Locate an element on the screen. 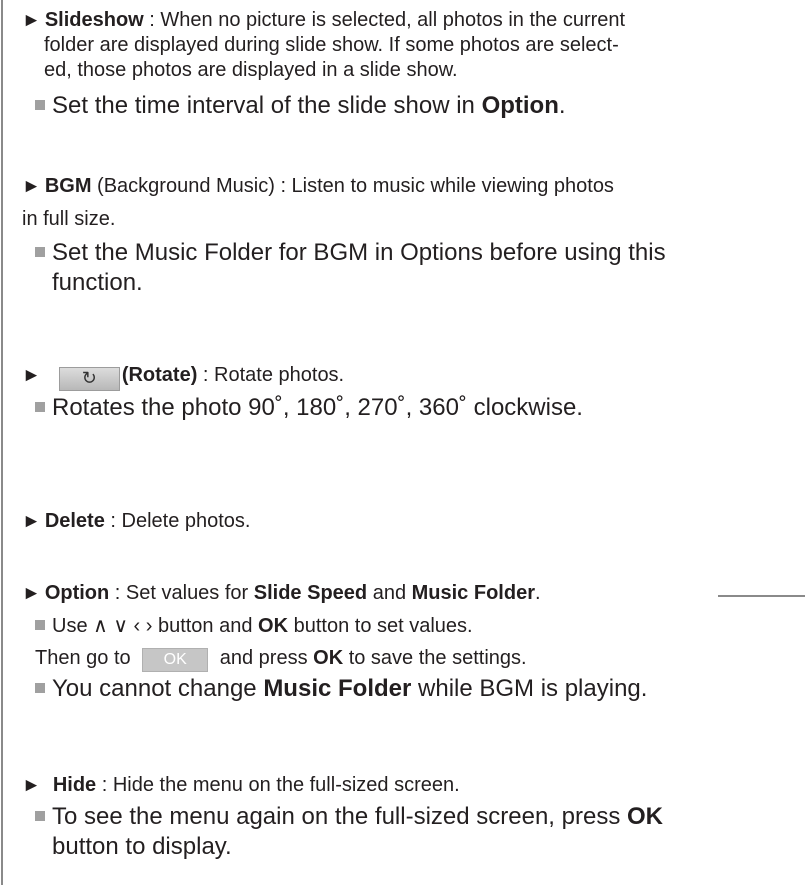 The image size is (805, 885). option-desc-a: : Set values for is located at coordinates (181, 593).